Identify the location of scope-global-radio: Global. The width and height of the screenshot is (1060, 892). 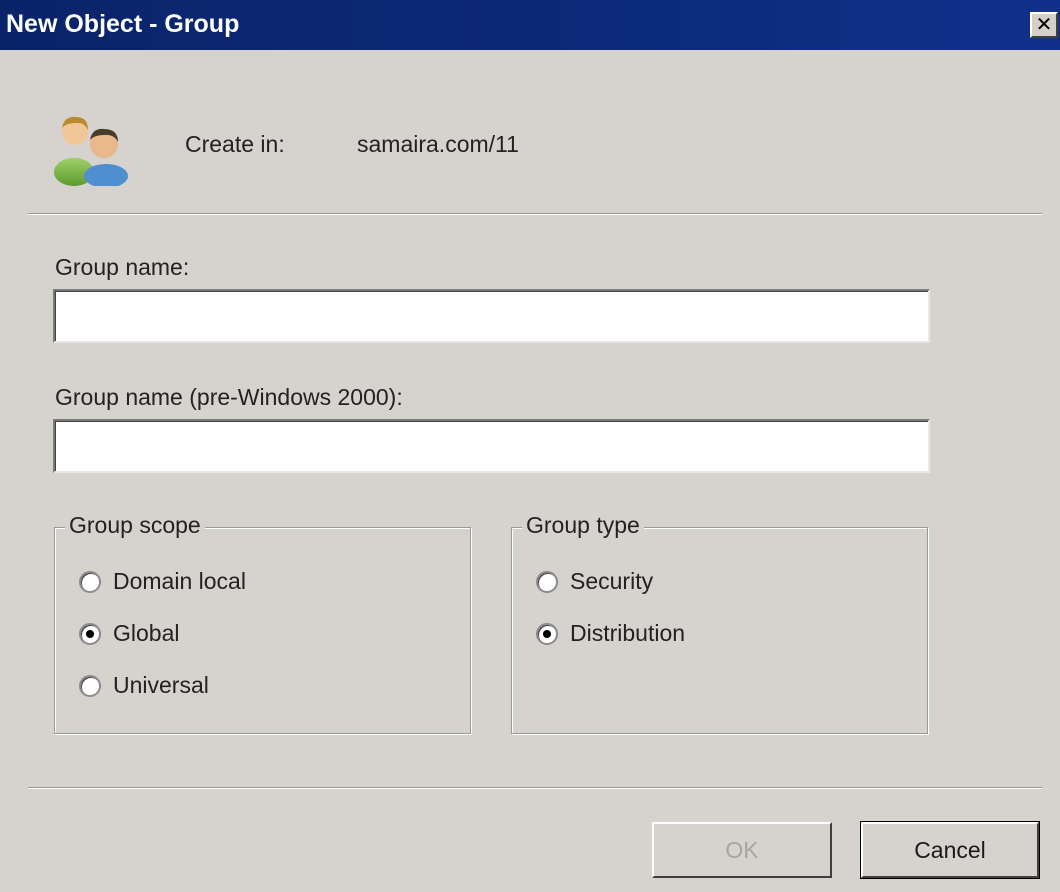
(129, 633).